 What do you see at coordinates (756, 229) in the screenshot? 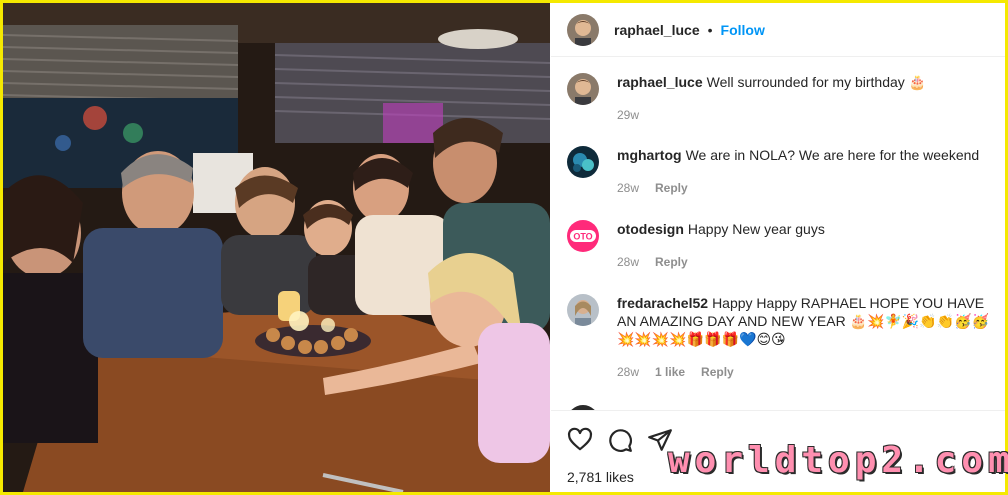
I see `comment-text: Happy New year guys` at bounding box center [756, 229].